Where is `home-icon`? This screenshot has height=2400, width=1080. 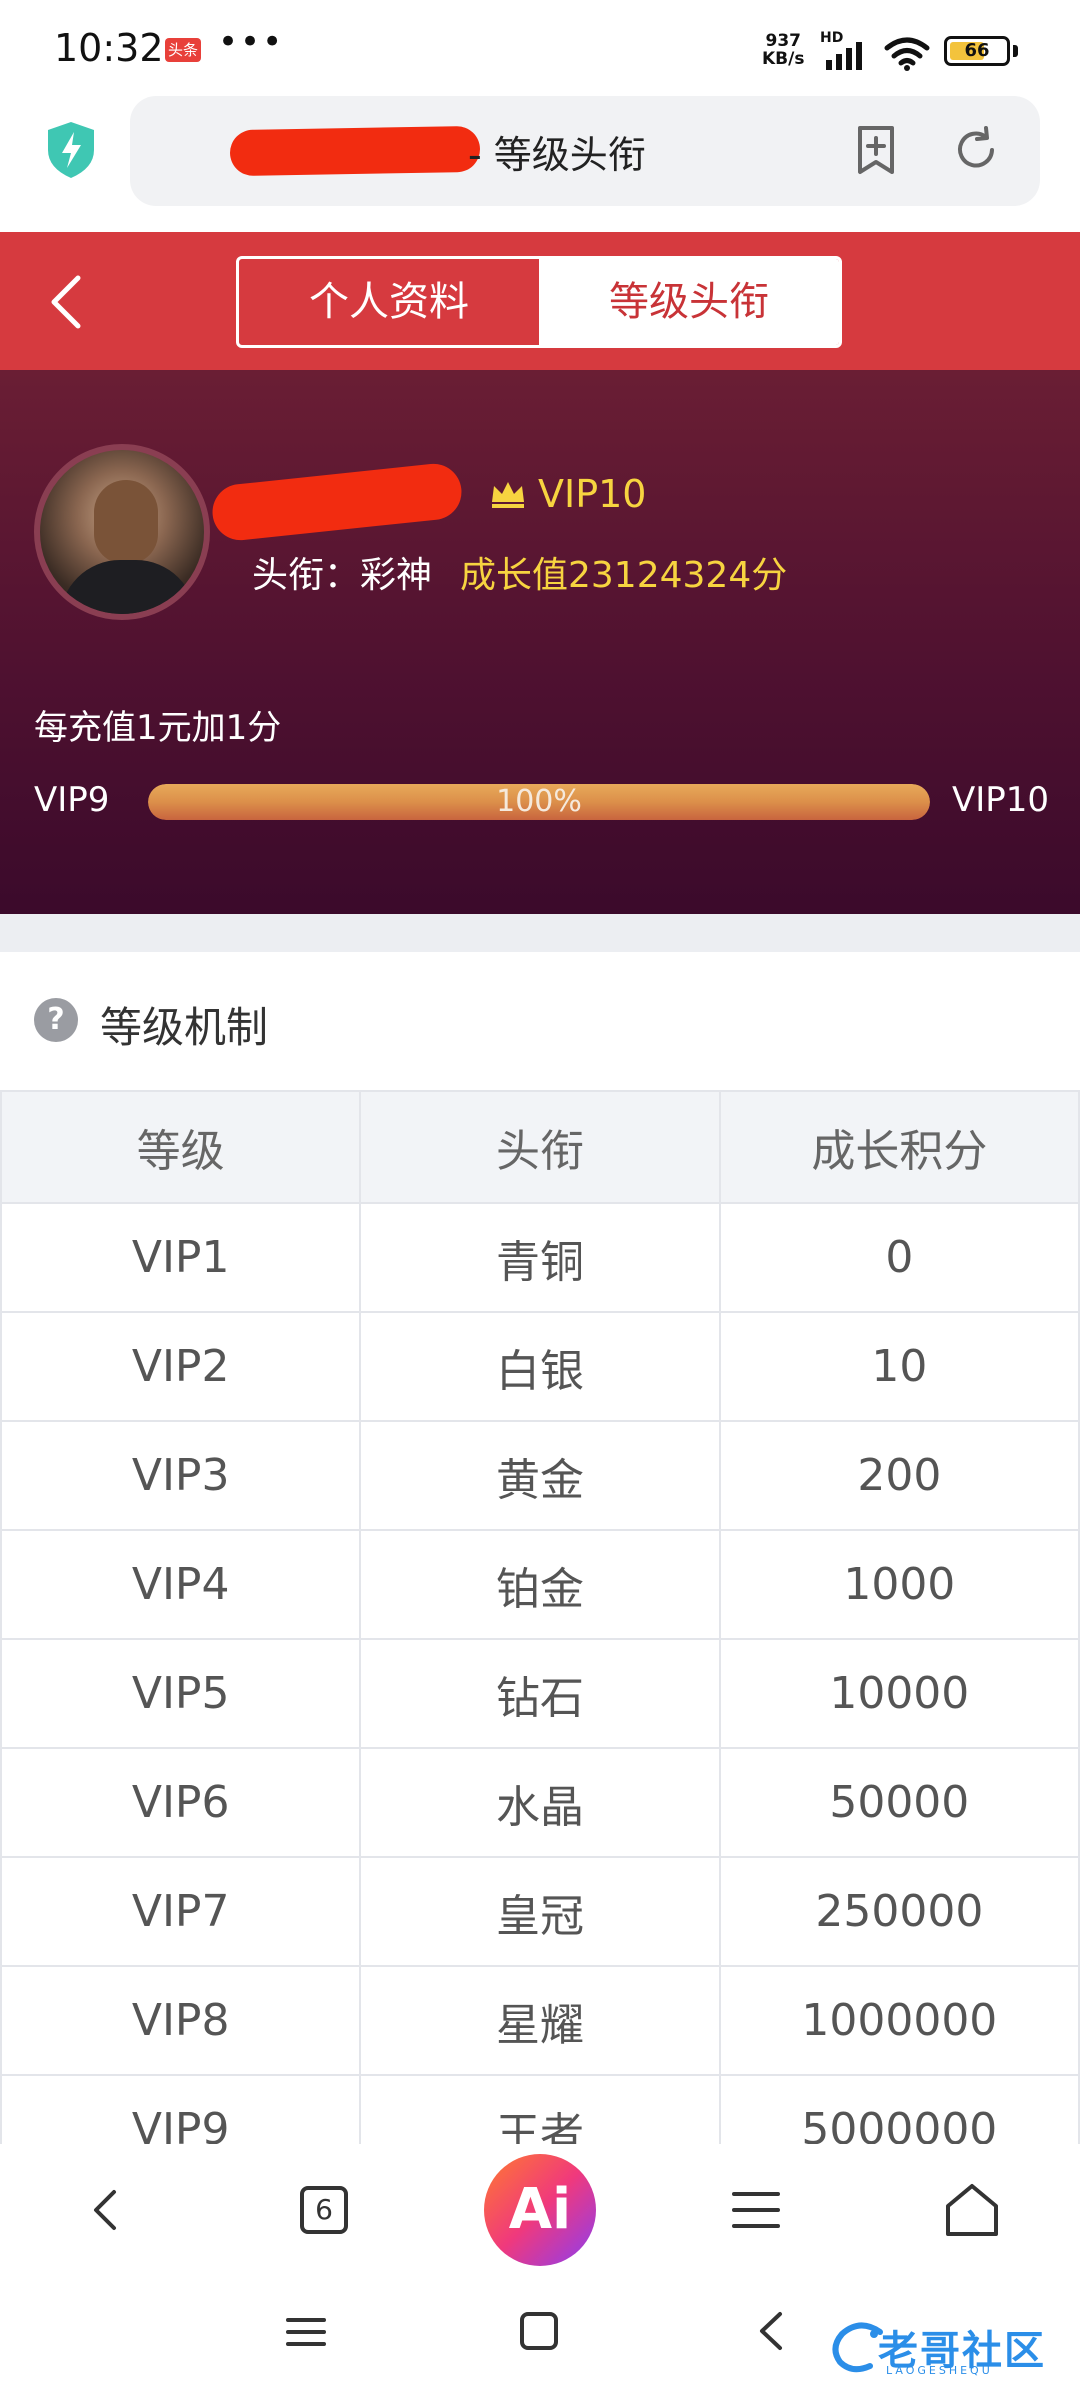
home-icon is located at coordinates (972, 2210).